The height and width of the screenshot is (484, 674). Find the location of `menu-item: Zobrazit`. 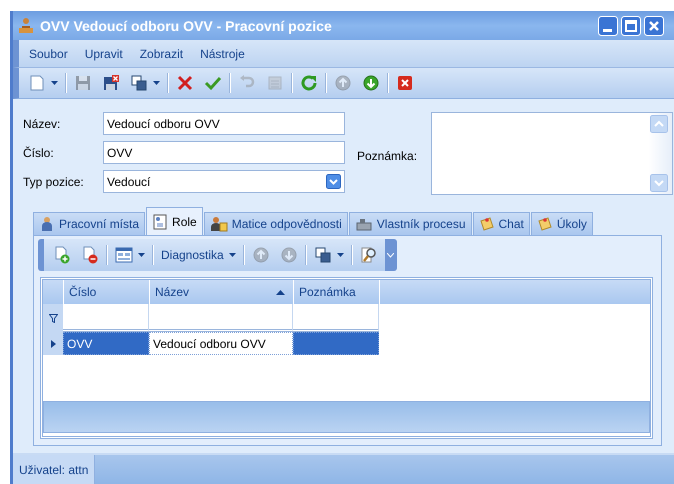

menu-item: Zobrazit is located at coordinates (162, 53).